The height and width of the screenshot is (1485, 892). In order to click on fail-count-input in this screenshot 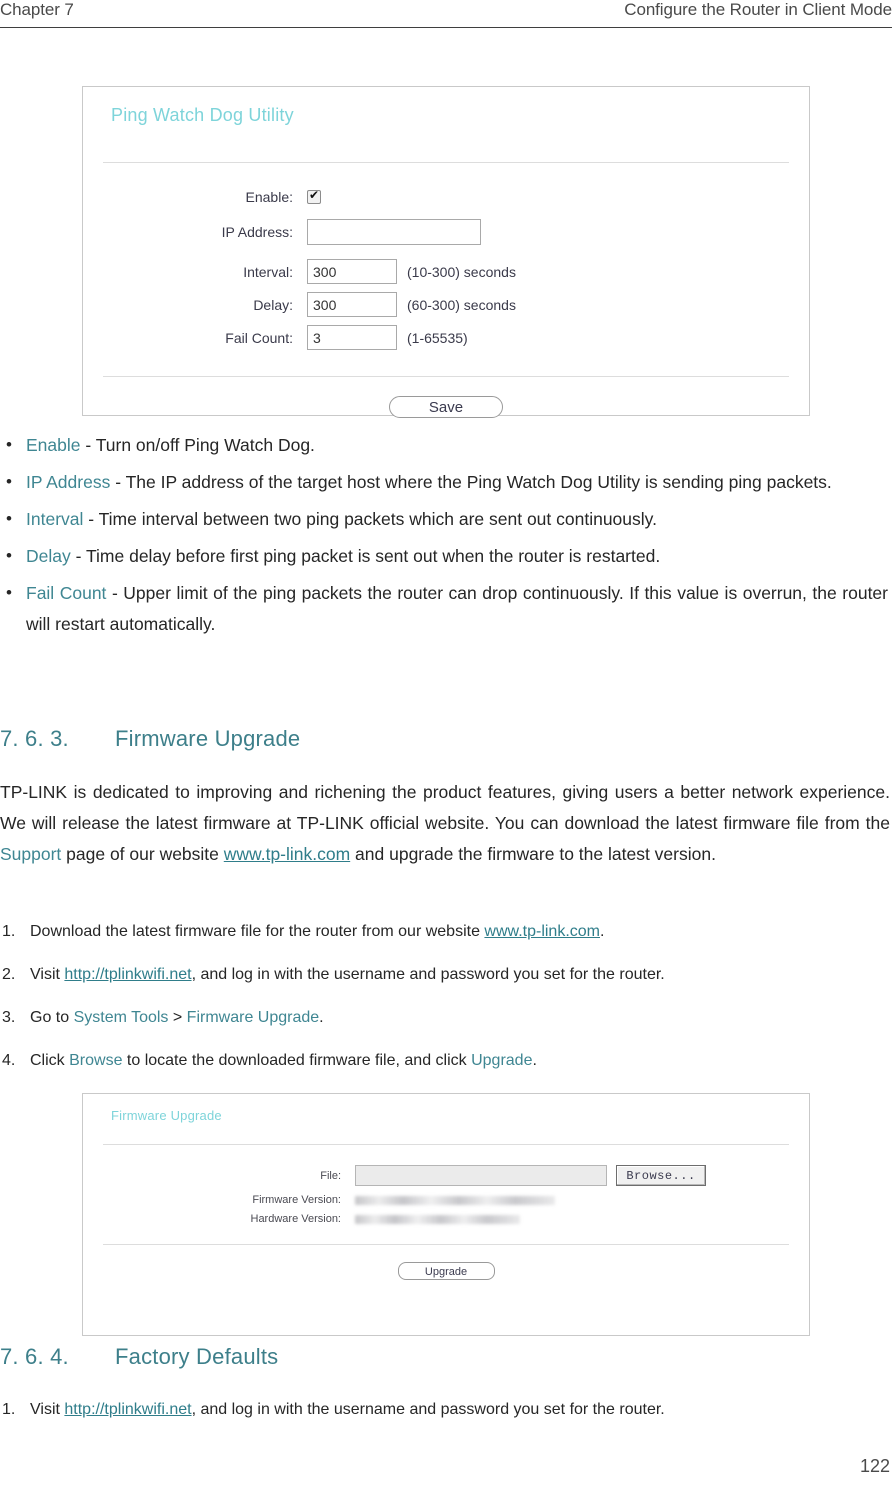, I will do `click(352, 337)`.